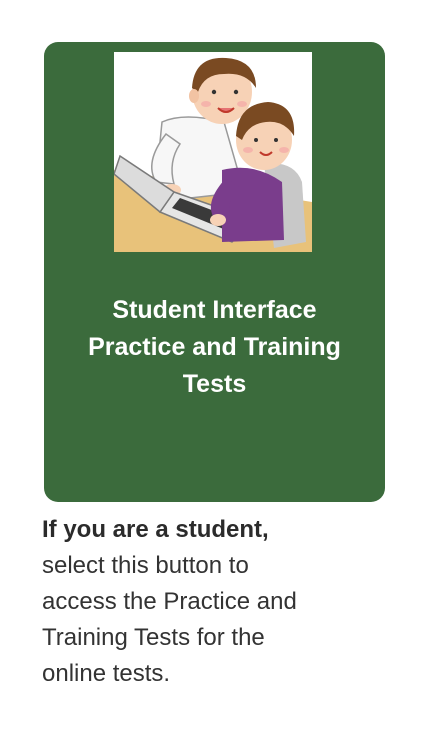 This screenshot has width=436, height=744. What do you see at coordinates (153, 637) in the screenshot?
I see `description-line-3: Training Tests for the` at bounding box center [153, 637].